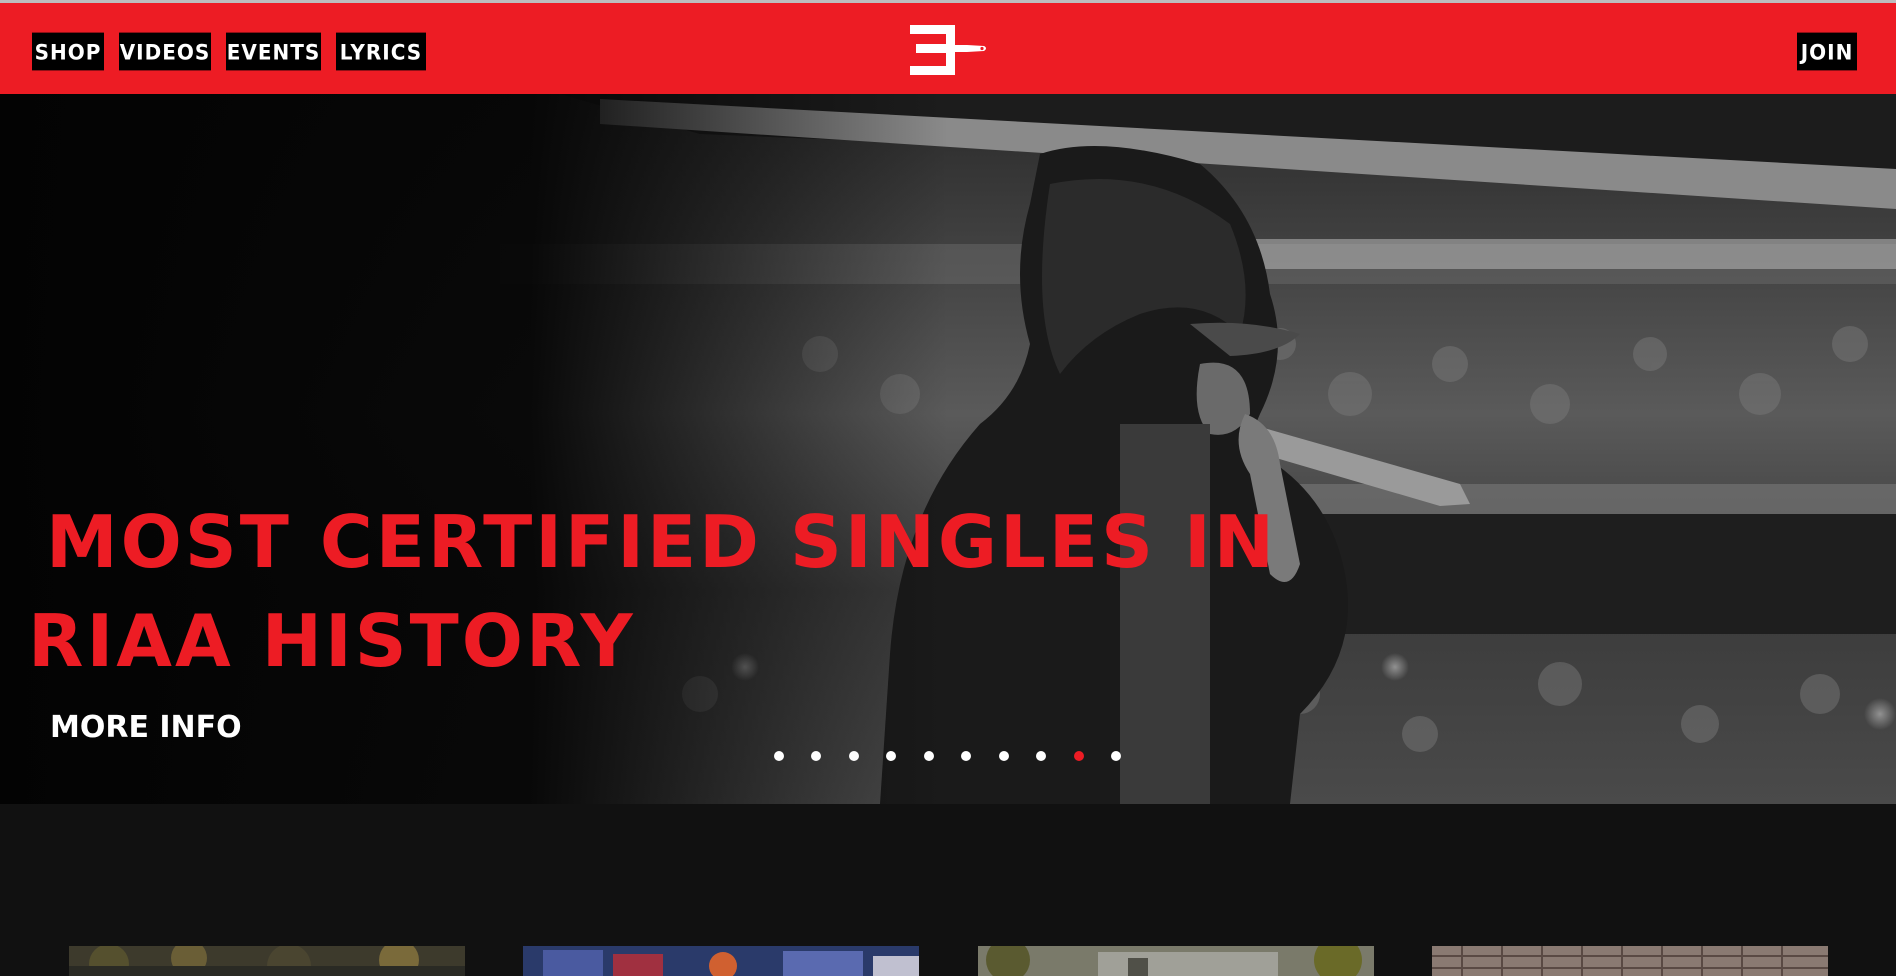 This screenshot has width=1896, height=976. Describe the element at coordinates (273, 51) in the screenshot. I see `nav-events: EVENTS` at that location.